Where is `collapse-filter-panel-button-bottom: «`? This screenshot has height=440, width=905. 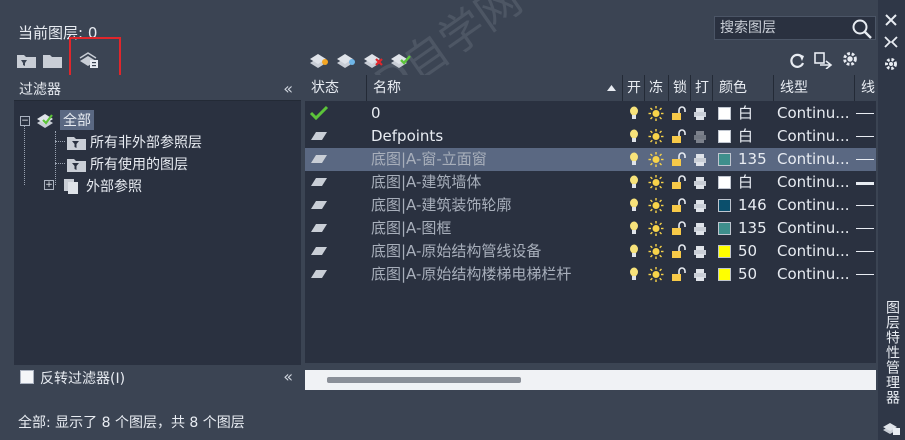
collapse-filter-panel-button-bottom: « is located at coordinates (288, 376).